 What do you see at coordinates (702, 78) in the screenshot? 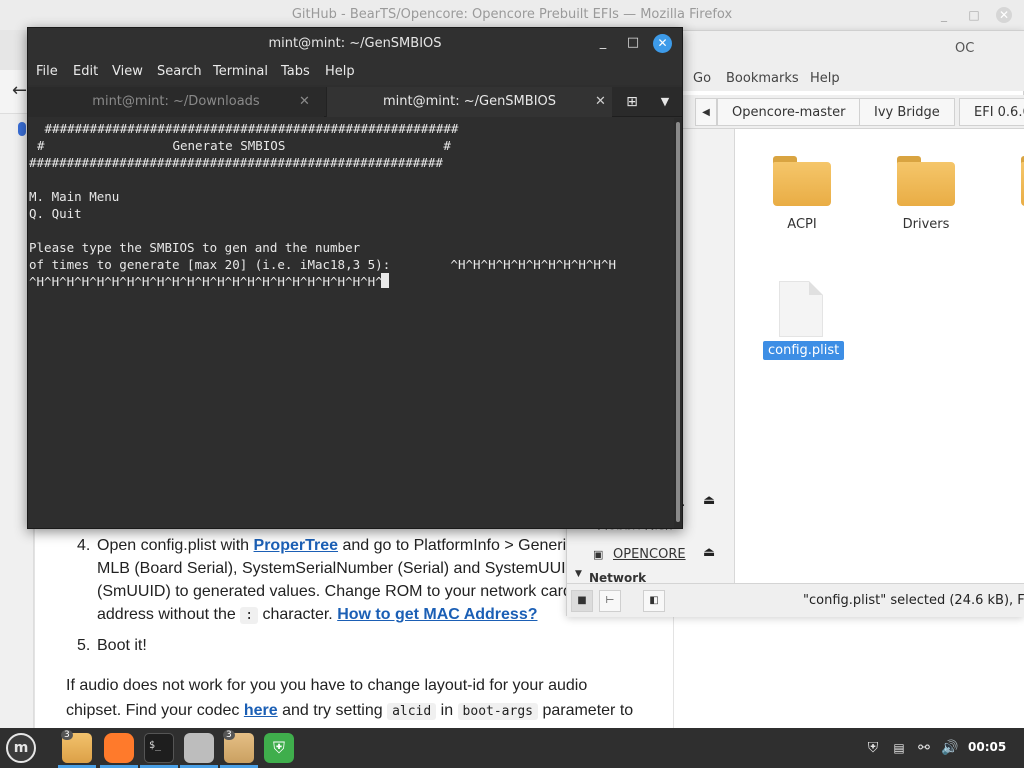
I see `menu-go: Go` at bounding box center [702, 78].